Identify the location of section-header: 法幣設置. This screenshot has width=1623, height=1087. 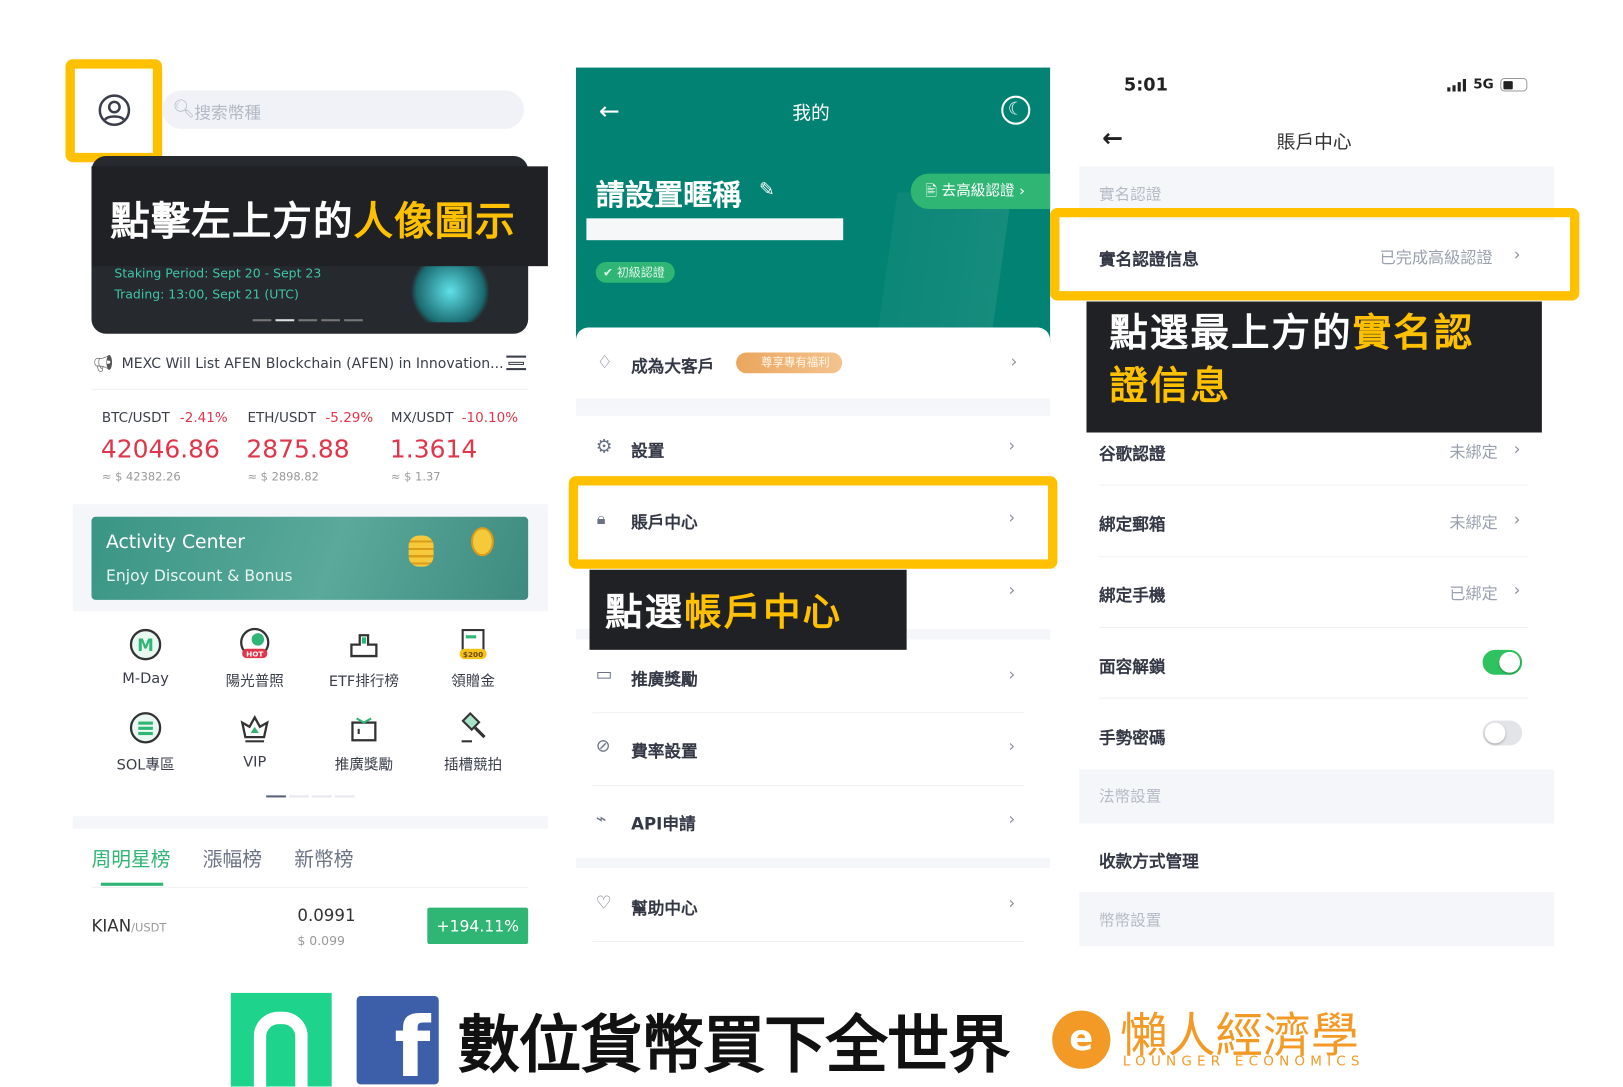
(1130, 796).